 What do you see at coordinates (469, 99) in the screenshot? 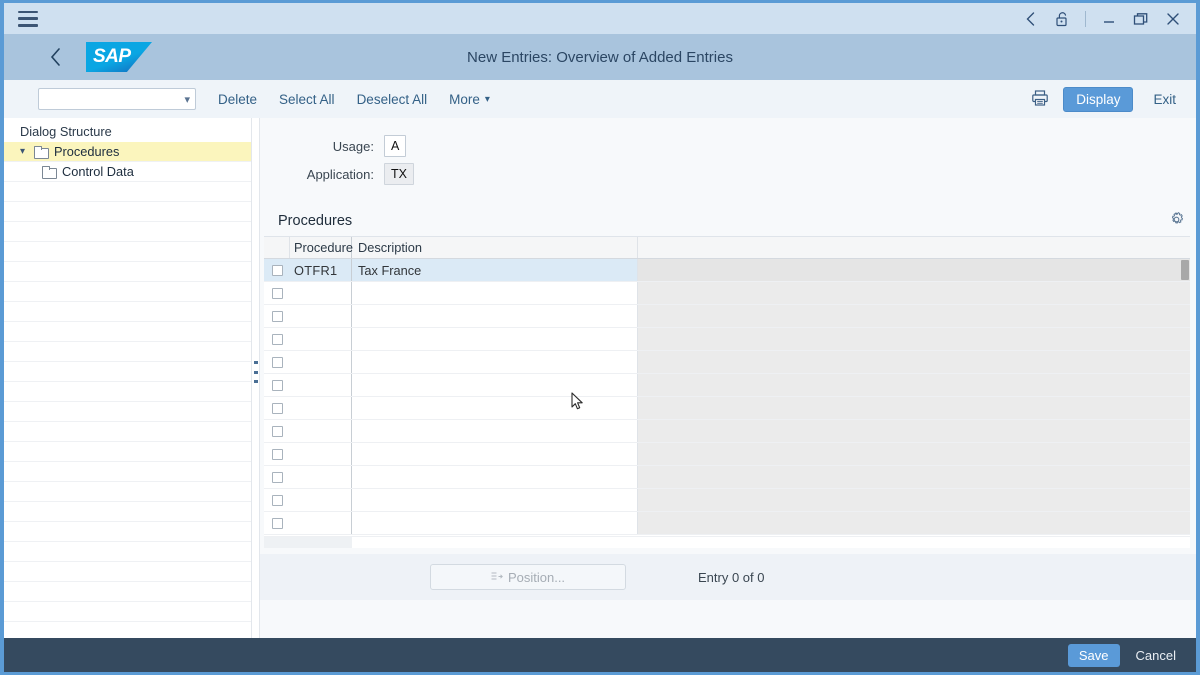
I see `more-menu-button: More ▾` at bounding box center [469, 99].